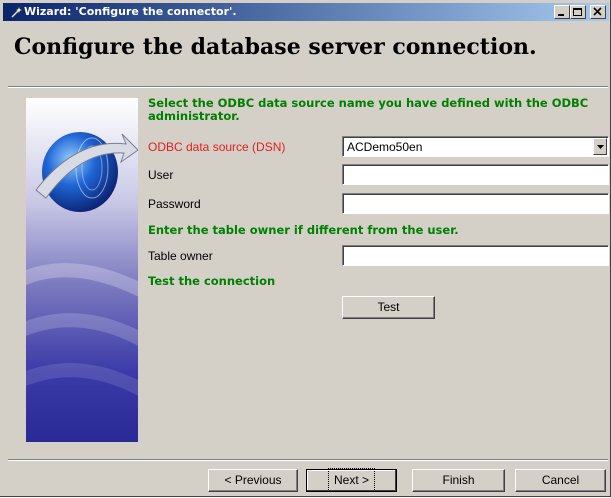  I want to click on password-label: Password, so click(174, 204).